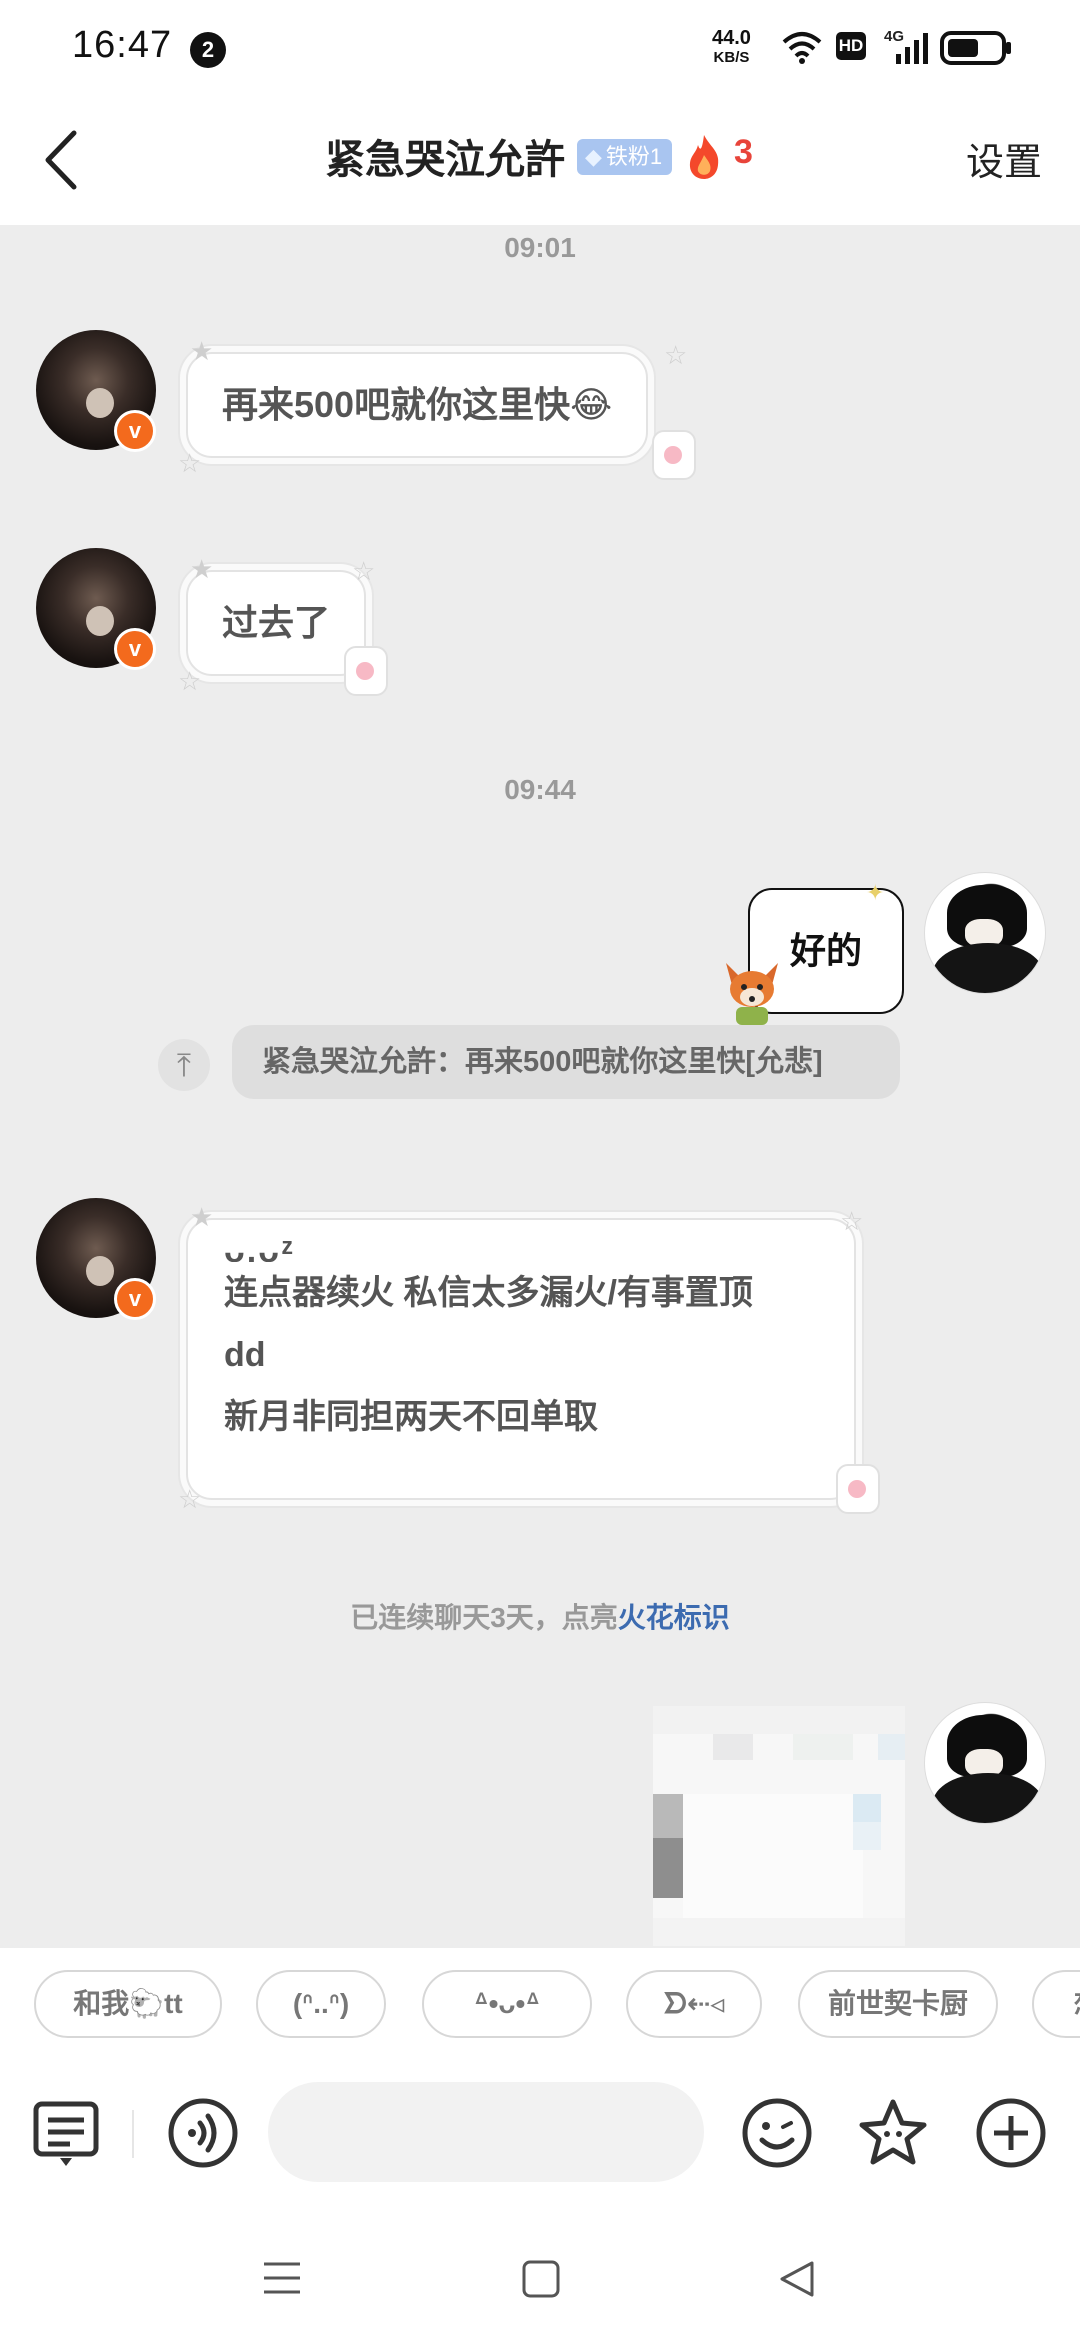 The image size is (1080, 2340). Describe the element at coordinates (541, 2279) in the screenshot. I see `home-icon` at that location.